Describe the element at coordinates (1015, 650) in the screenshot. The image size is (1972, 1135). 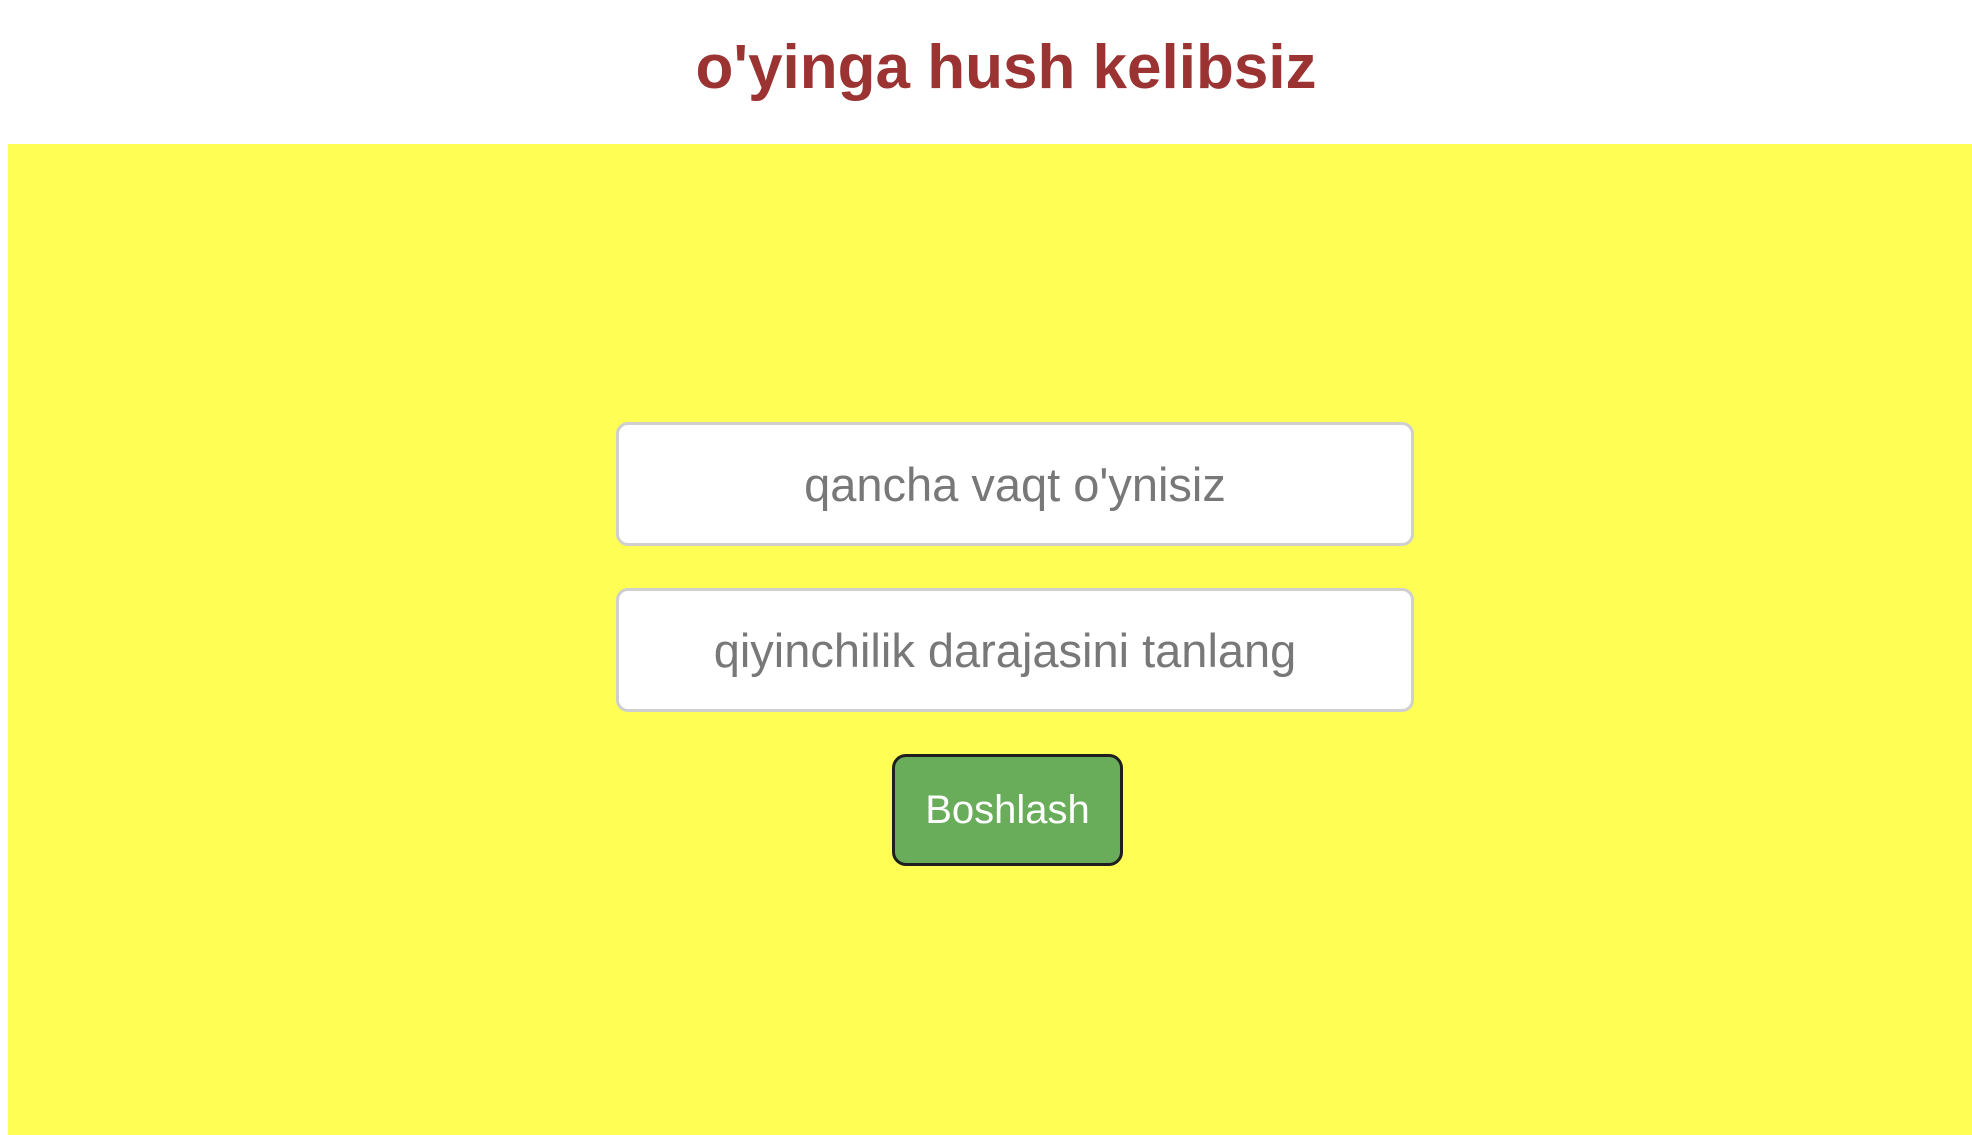
I see `difficulty-input` at that location.